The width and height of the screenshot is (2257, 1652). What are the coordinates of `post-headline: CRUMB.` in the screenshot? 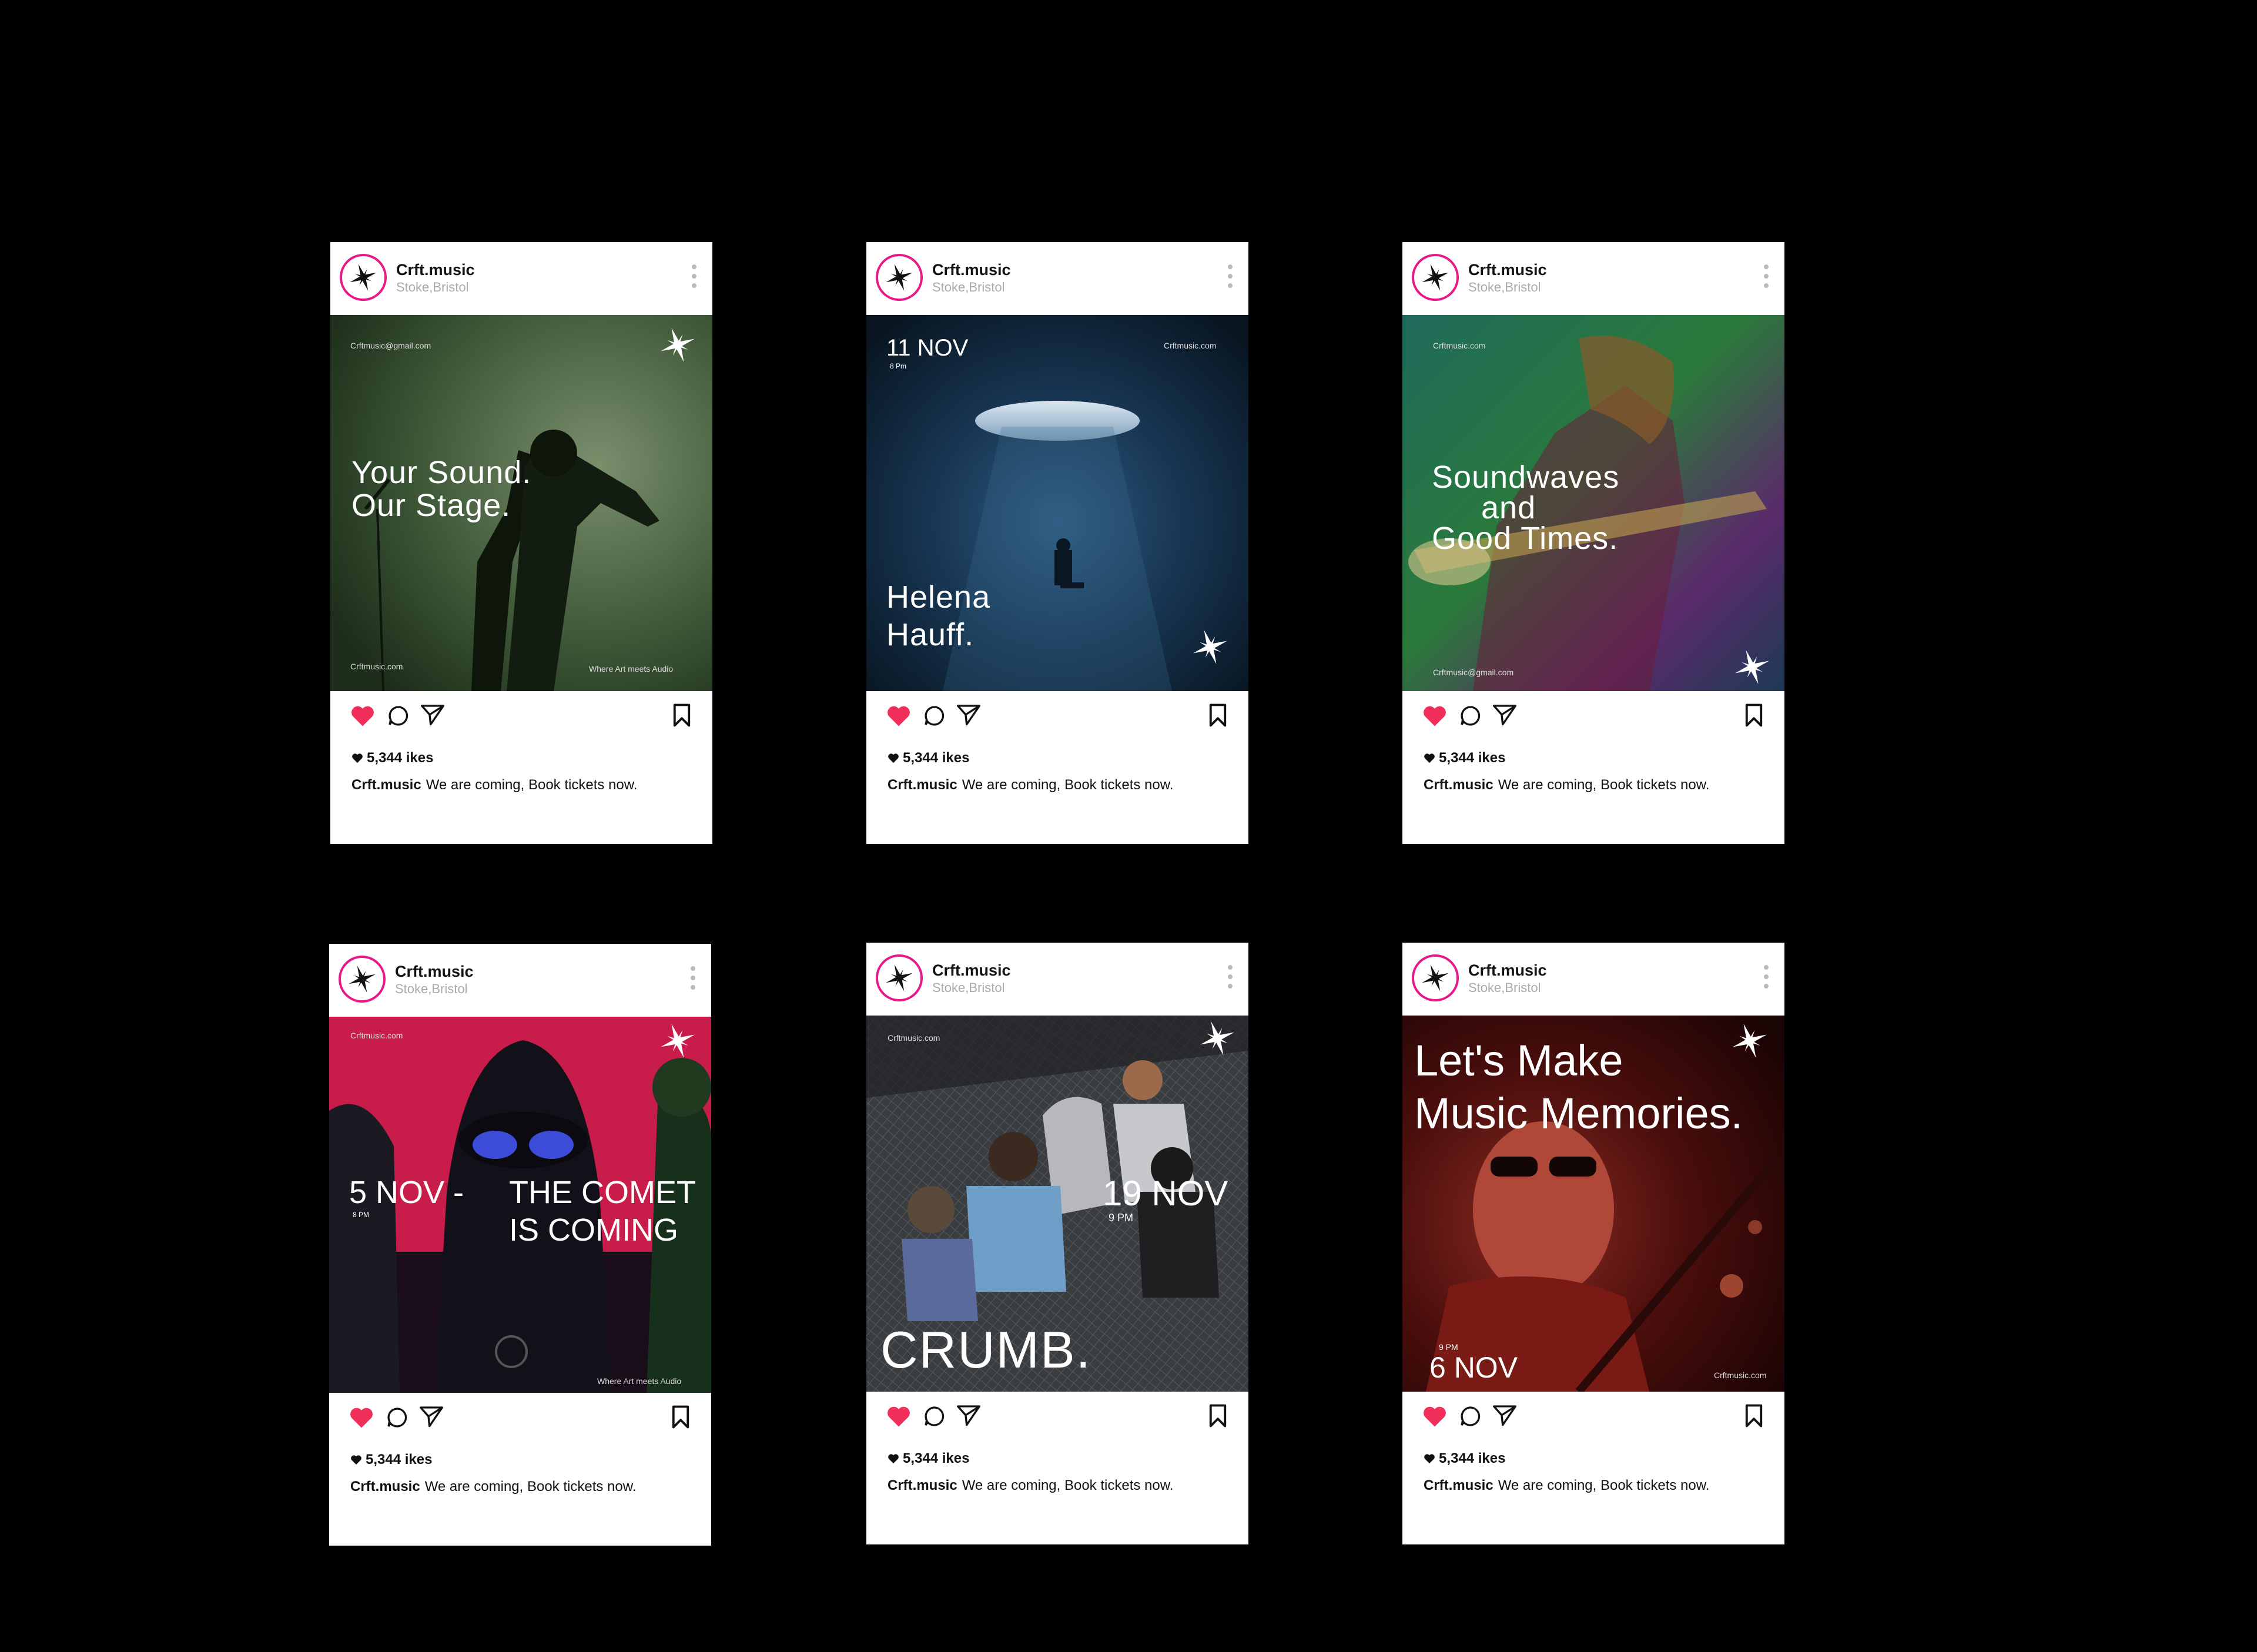 It's located at (986, 1350).